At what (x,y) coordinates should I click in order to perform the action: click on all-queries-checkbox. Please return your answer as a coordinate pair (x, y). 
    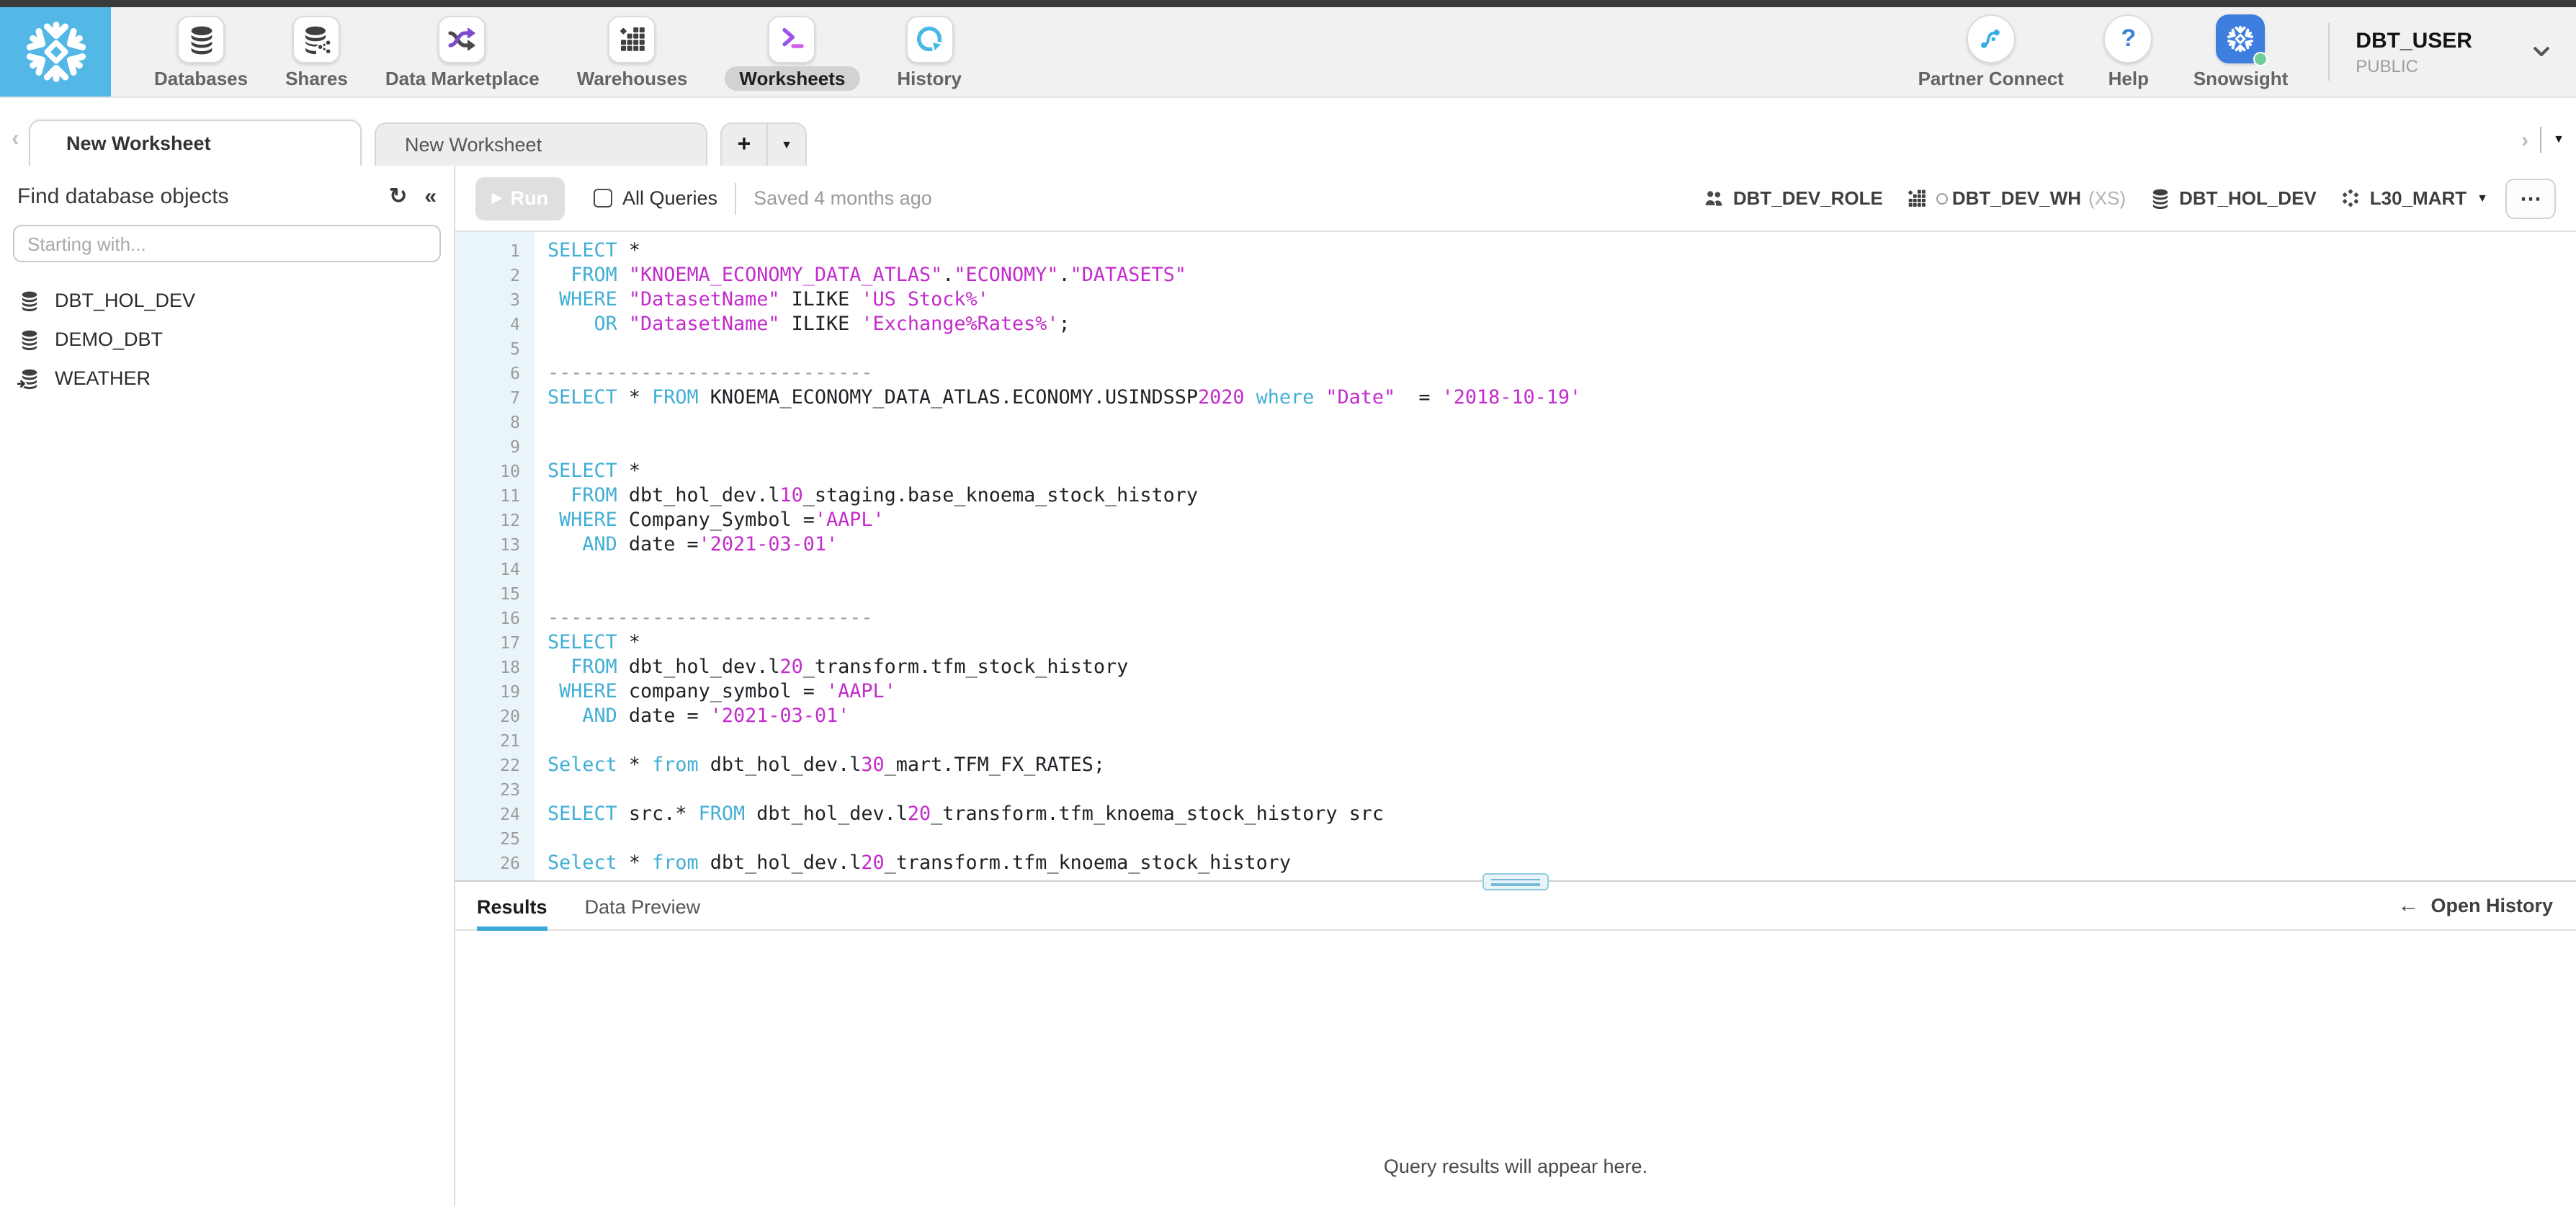
    Looking at the image, I should click on (603, 198).